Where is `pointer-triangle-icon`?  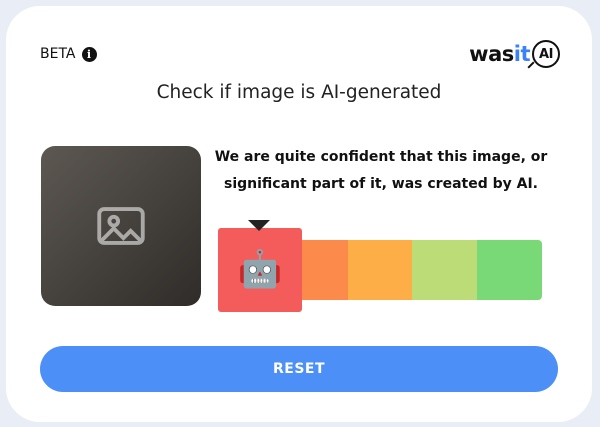 pointer-triangle-icon is located at coordinates (259, 225).